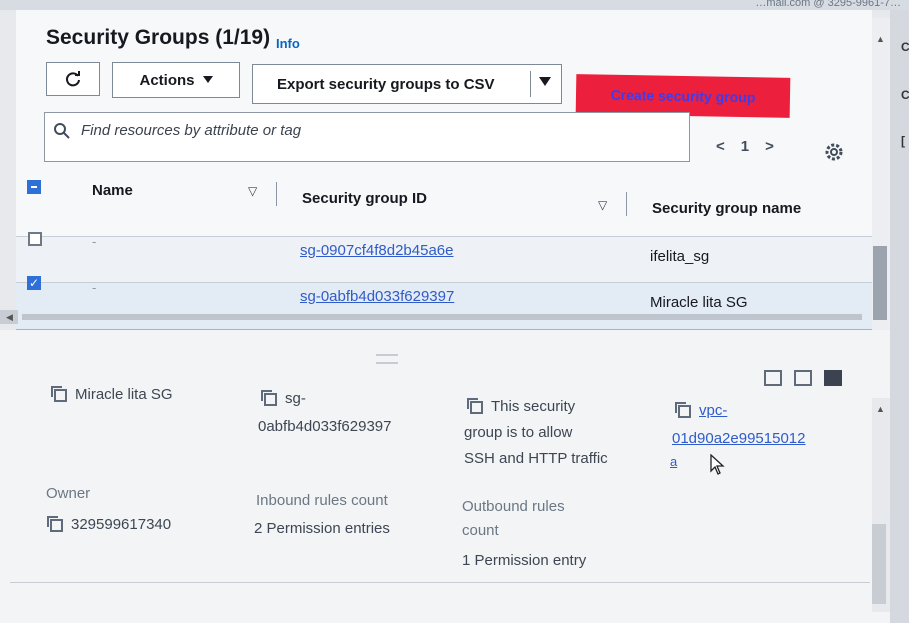  Describe the element at coordinates (387, 359) in the screenshot. I see `resize-handle` at that location.